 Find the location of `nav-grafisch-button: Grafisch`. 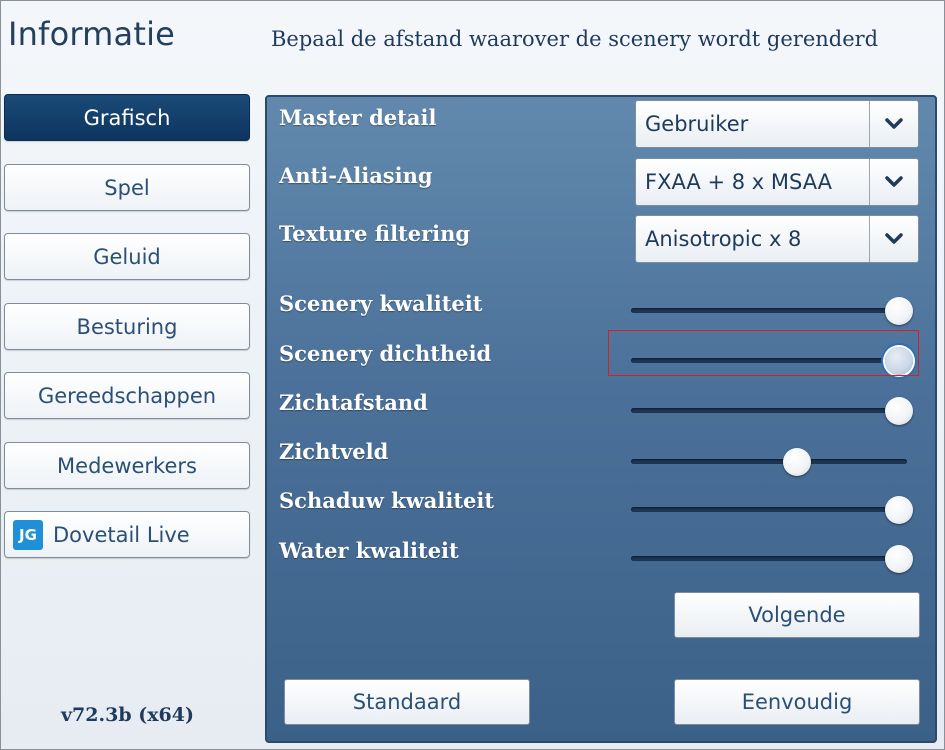

nav-grafisch-button: Grafisch is located at coordinates (127, 117).